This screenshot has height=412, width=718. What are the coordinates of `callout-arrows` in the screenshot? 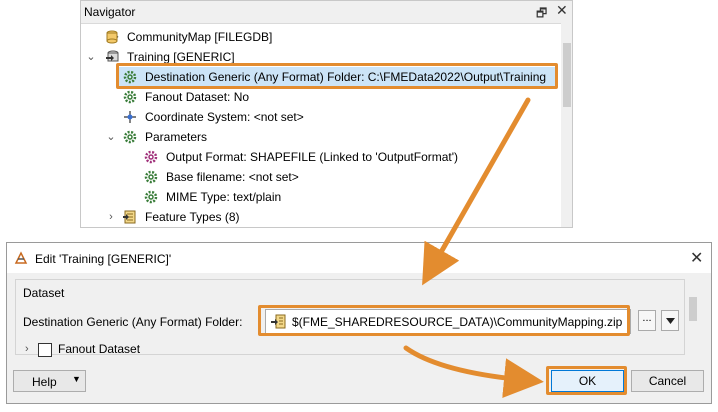 It's located at (473, 248).